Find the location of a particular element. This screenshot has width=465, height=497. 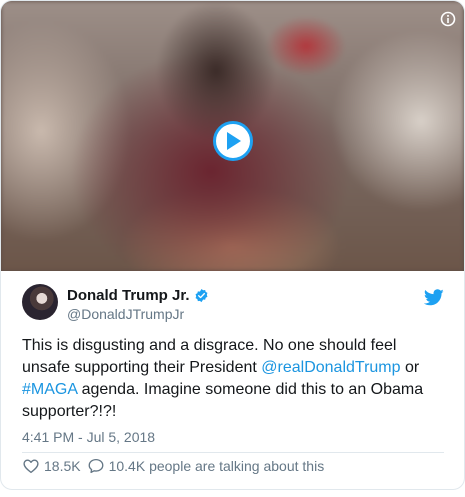

tweet-text-part: or is located at coordinates (410, 367).